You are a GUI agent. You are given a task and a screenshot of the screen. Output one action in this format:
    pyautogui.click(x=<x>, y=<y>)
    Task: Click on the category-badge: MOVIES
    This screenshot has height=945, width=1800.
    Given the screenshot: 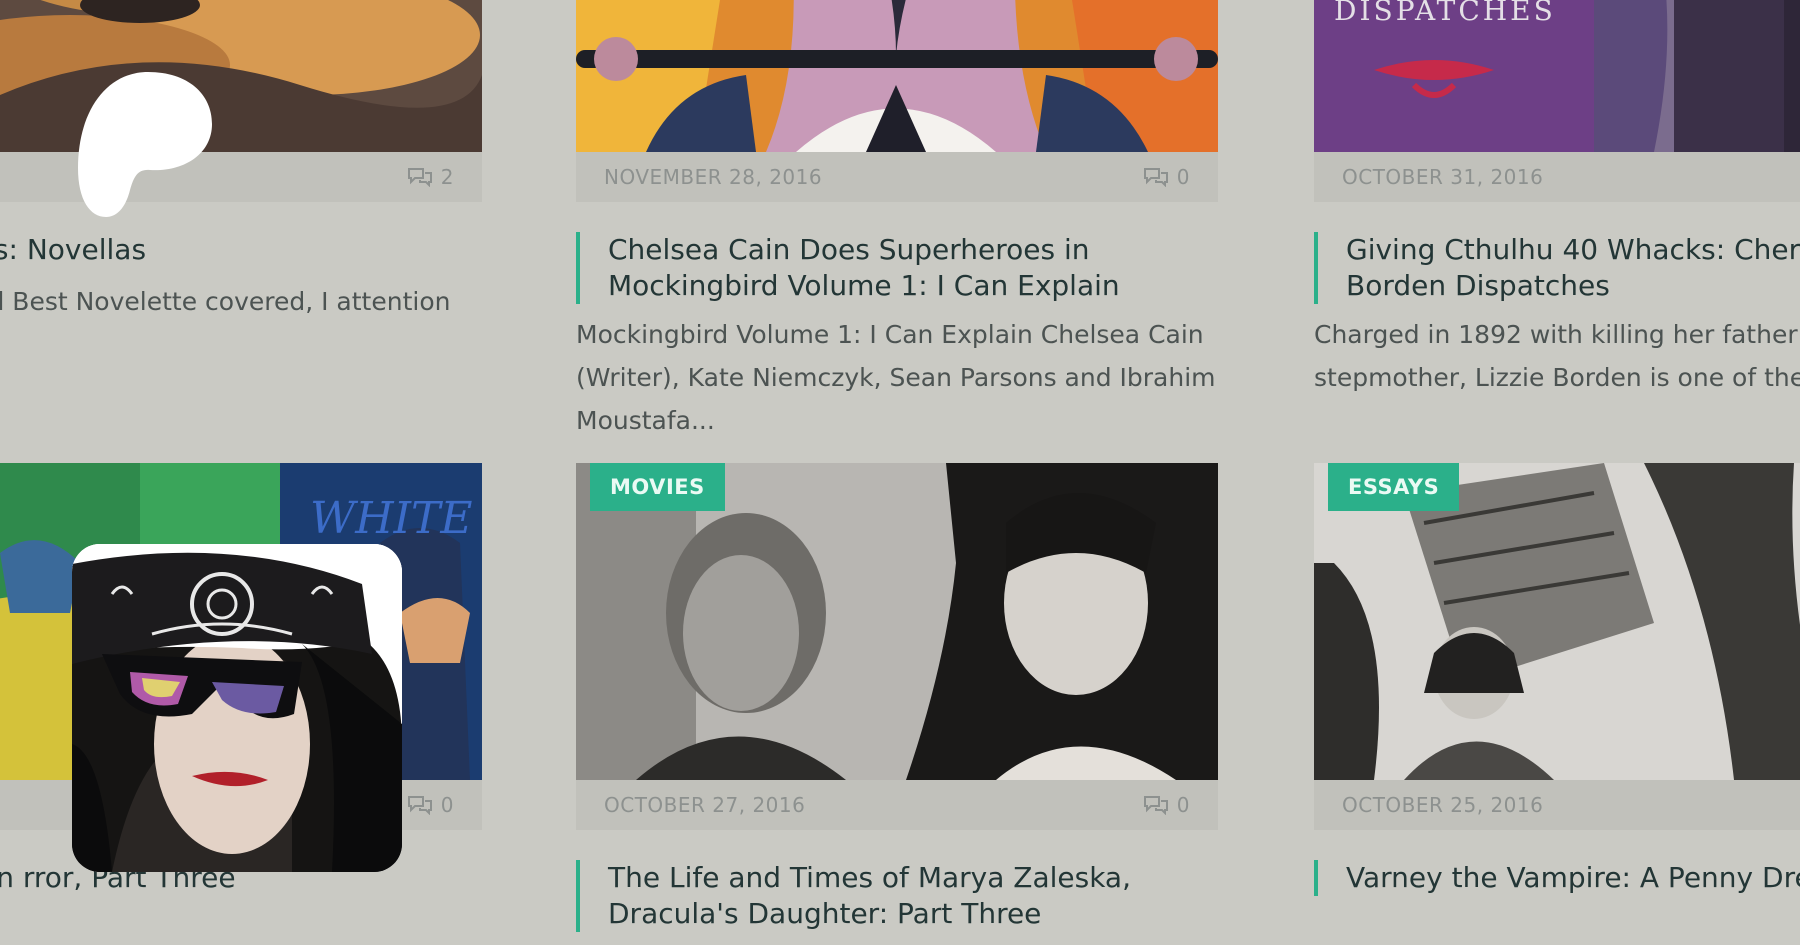 What is the action you would take?
    pyautogui.click(x=657, y=487)
    